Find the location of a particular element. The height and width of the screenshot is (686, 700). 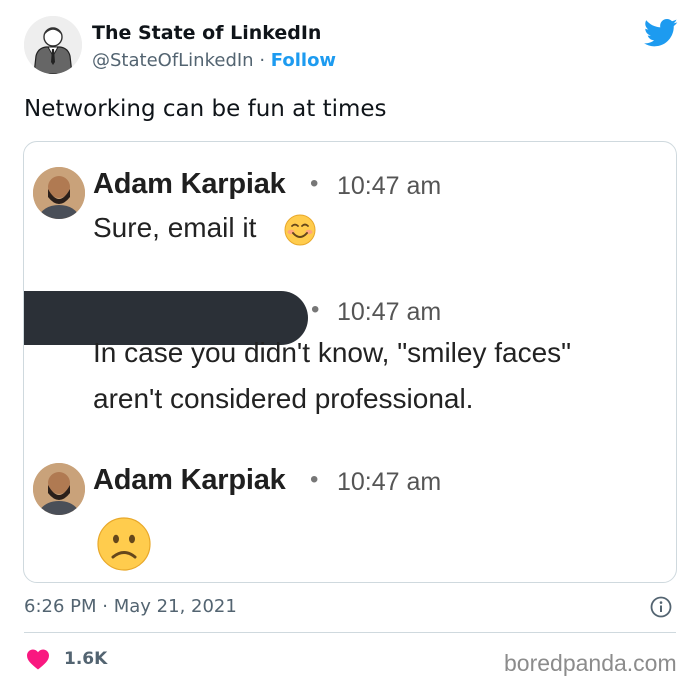

tweet-time: 6:26 PM is located at coordinates (60, 606).